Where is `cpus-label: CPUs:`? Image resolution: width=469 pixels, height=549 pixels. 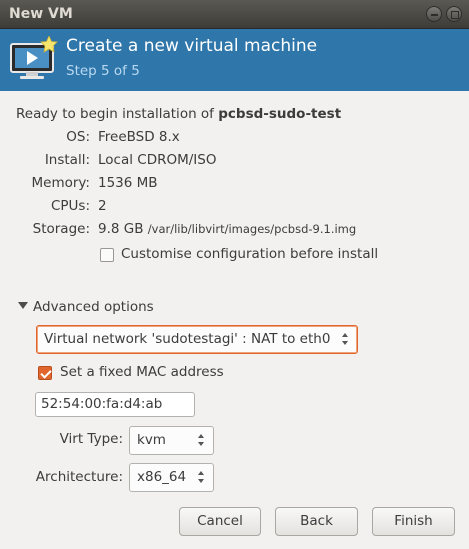
cpus-label: CPUs: is located at coordinates (70, 206).